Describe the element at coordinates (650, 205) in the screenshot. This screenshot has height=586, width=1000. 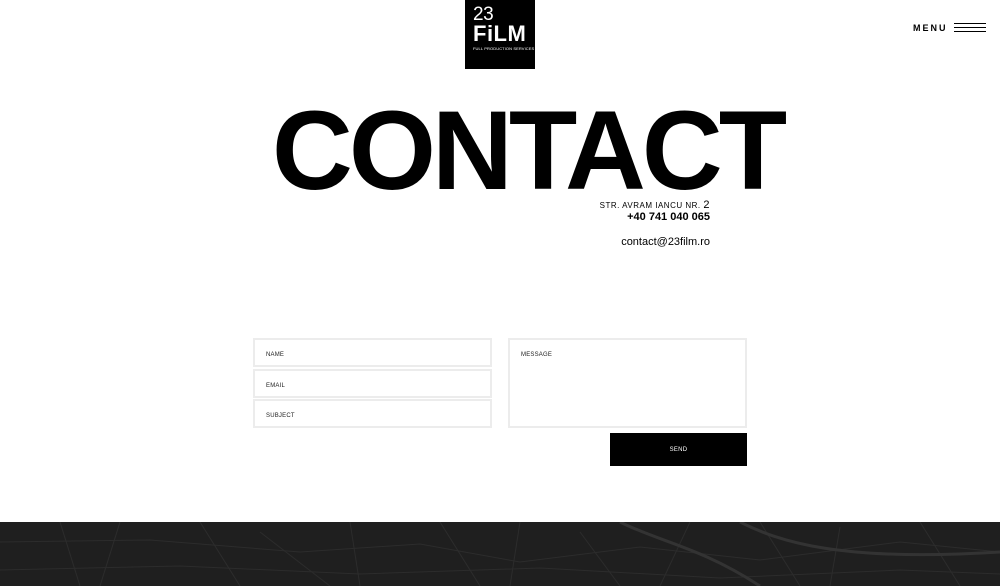
I see `address-street: STR. AVRAM IANCU NR.` at that location.